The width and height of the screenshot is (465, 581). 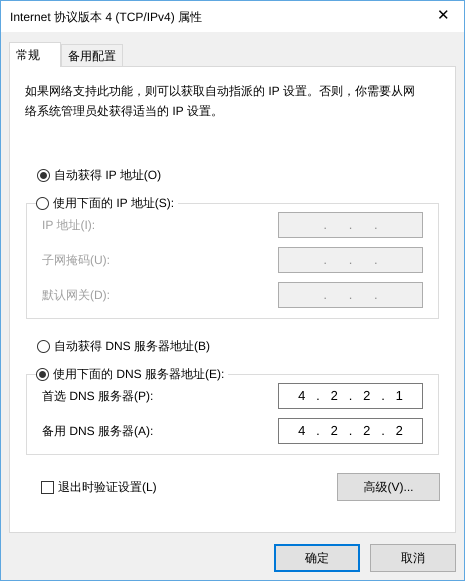 I want to click on field-label: IP 地址(I):, so click(x=69, y=225).